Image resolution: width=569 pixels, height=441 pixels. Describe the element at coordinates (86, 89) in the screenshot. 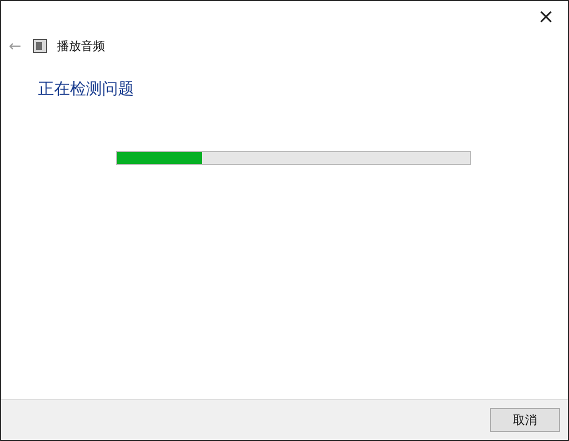

I see `status-heading: 正在检测问题` at that location.